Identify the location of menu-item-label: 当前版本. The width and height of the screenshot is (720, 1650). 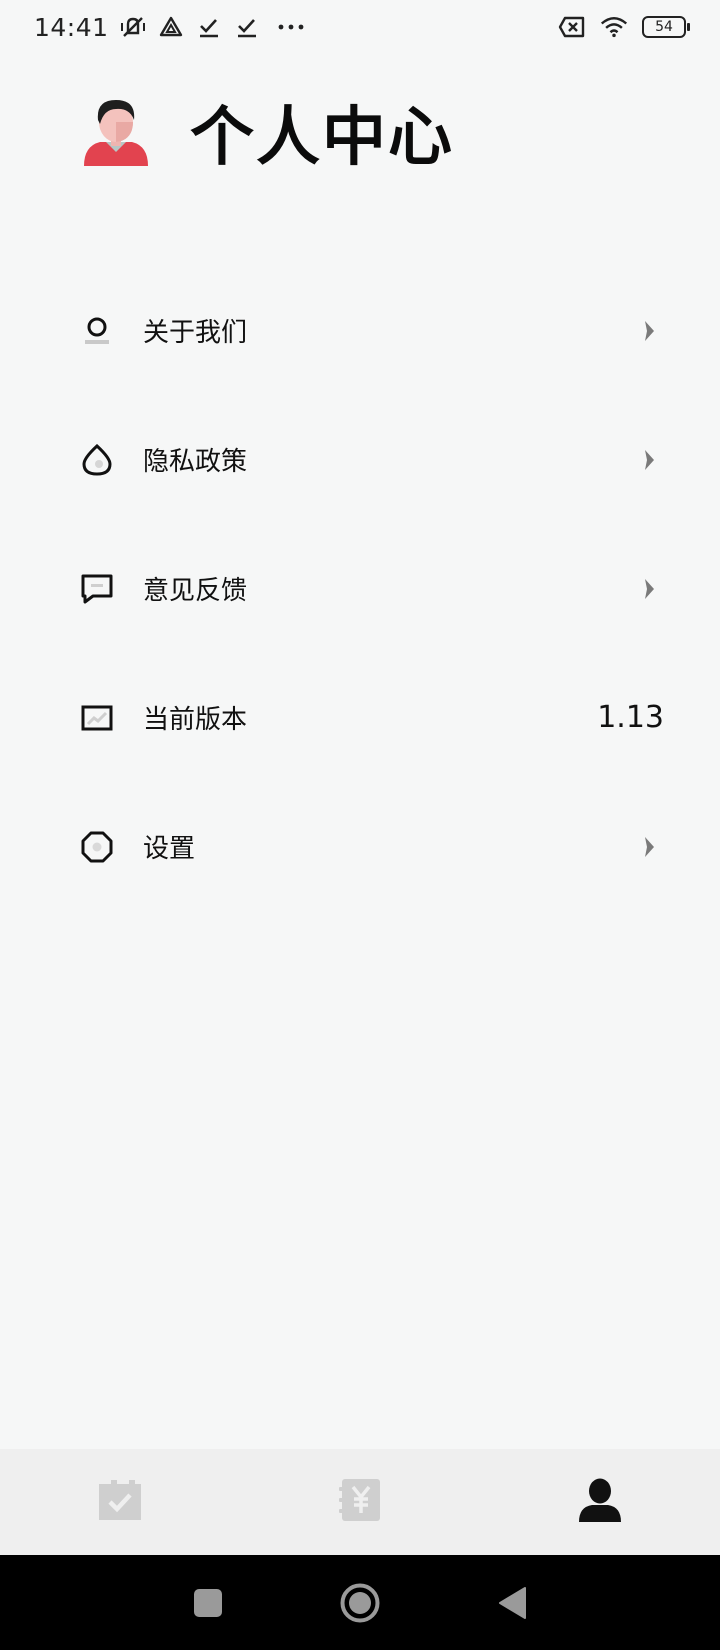
(195, 720).